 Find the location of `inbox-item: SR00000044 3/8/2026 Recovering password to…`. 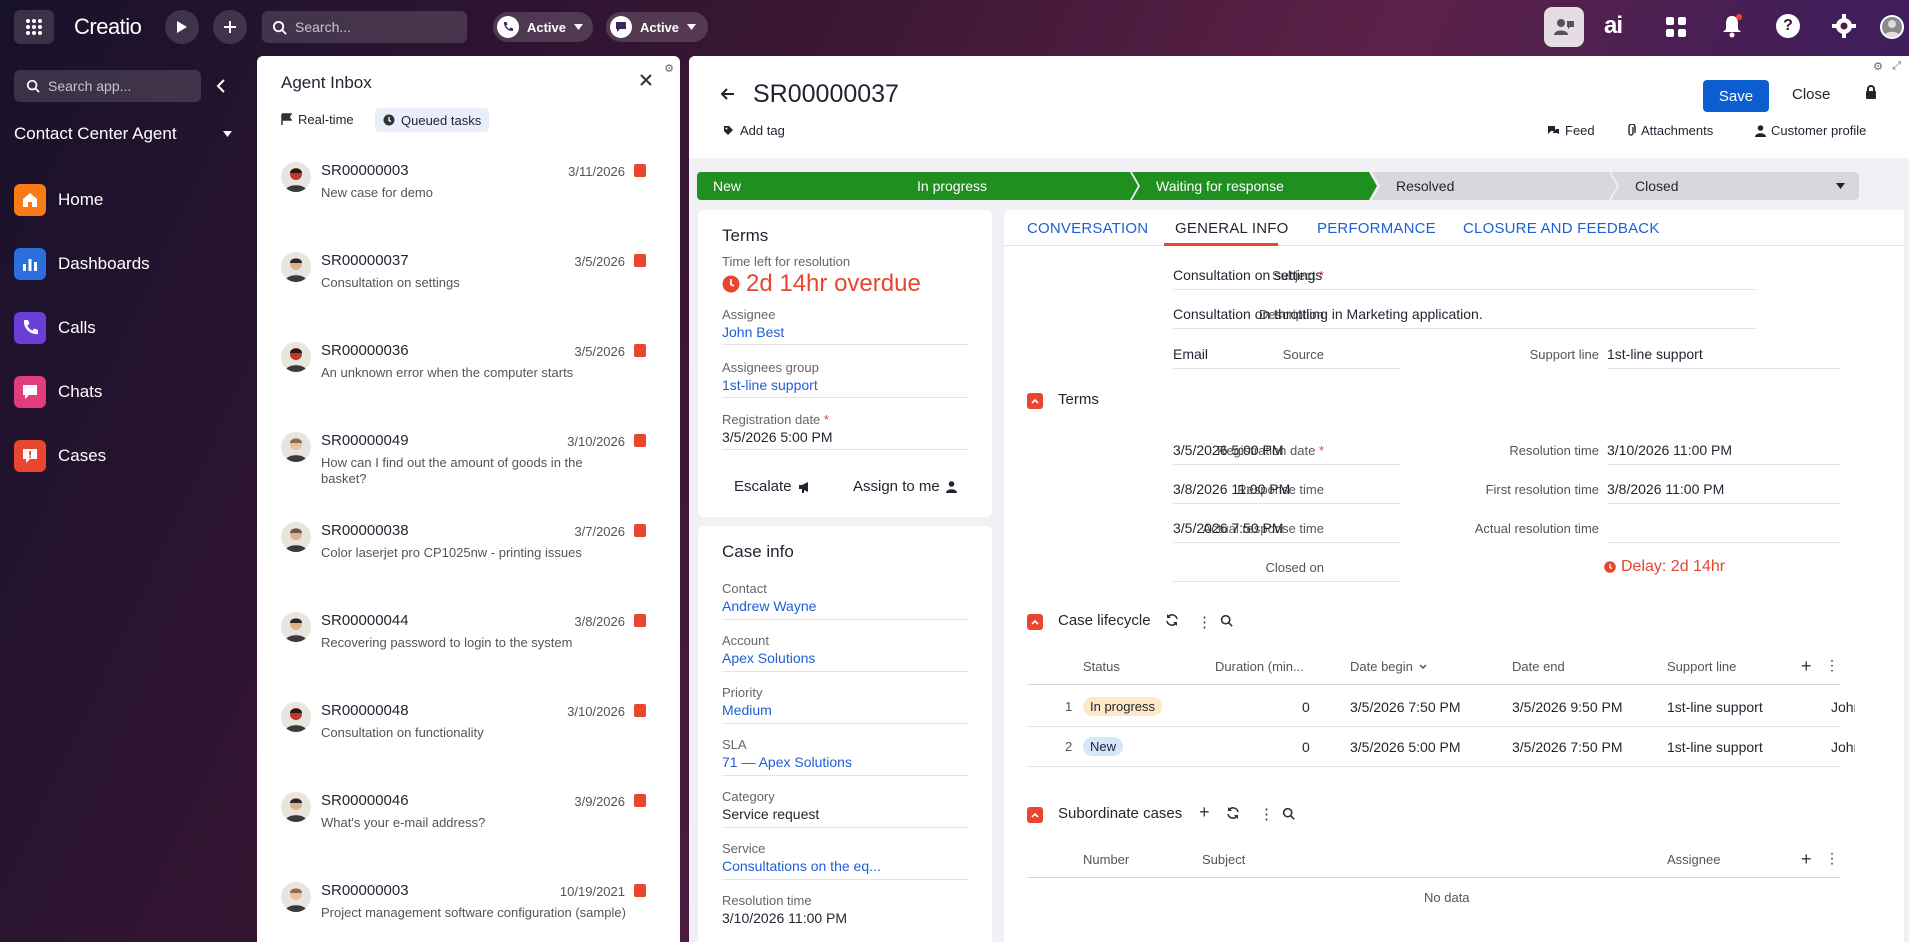

inbox-item: SR00000044 3/8/2026 Recovering password to… is located at coordinates (468, 653).